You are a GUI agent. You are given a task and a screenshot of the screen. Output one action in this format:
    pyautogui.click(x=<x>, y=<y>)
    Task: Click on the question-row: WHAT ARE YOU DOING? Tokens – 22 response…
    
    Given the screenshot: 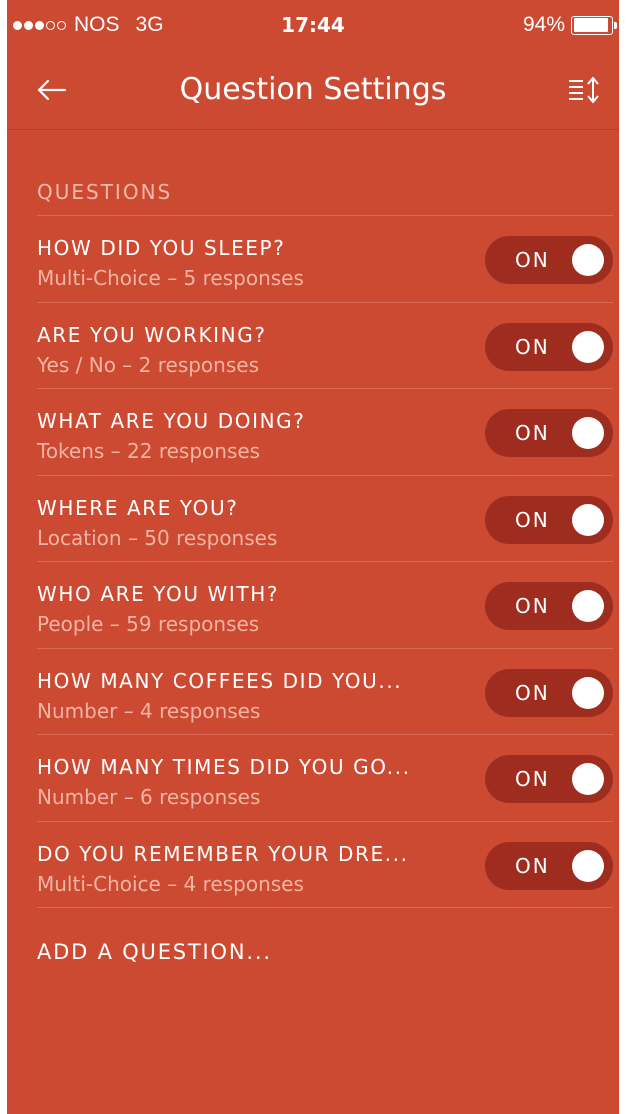 What is the action you would take?
    pyautogui.click(x=325, y=432)
    